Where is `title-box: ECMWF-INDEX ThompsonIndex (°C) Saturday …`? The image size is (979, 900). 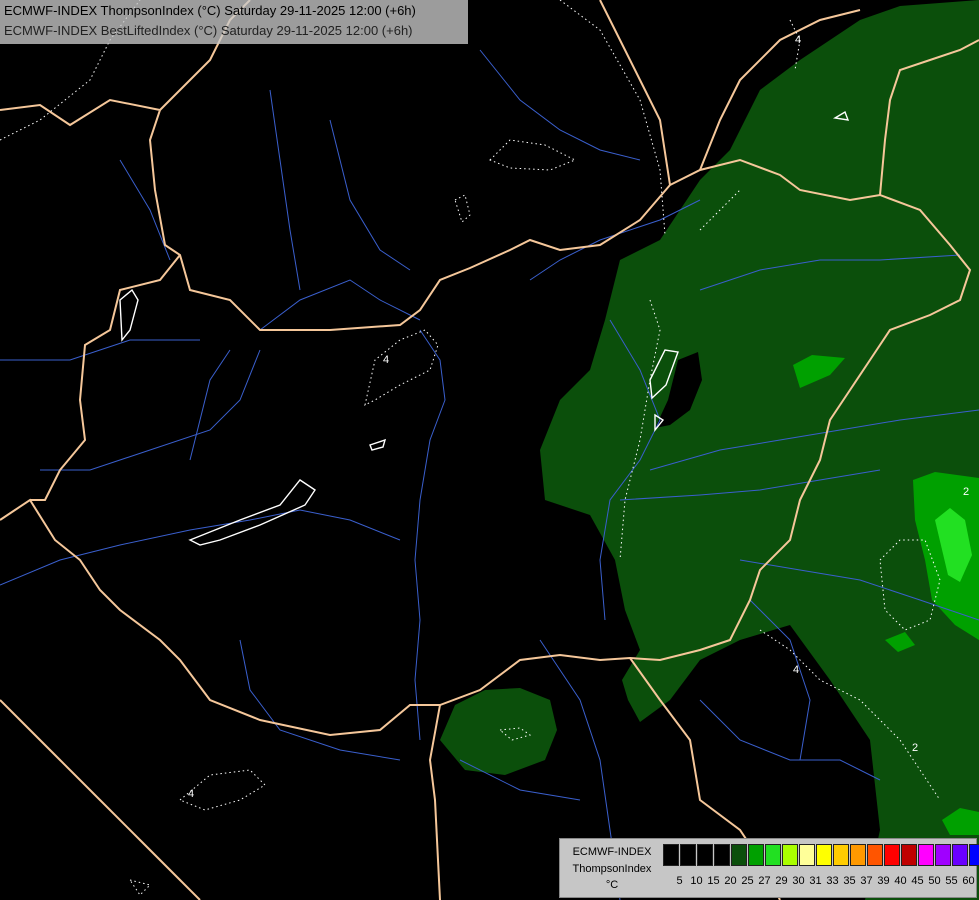 title-box: ECMWF-INDEX ThompsonIndex (°C) Saturday … is located at coordinates (234, 22).